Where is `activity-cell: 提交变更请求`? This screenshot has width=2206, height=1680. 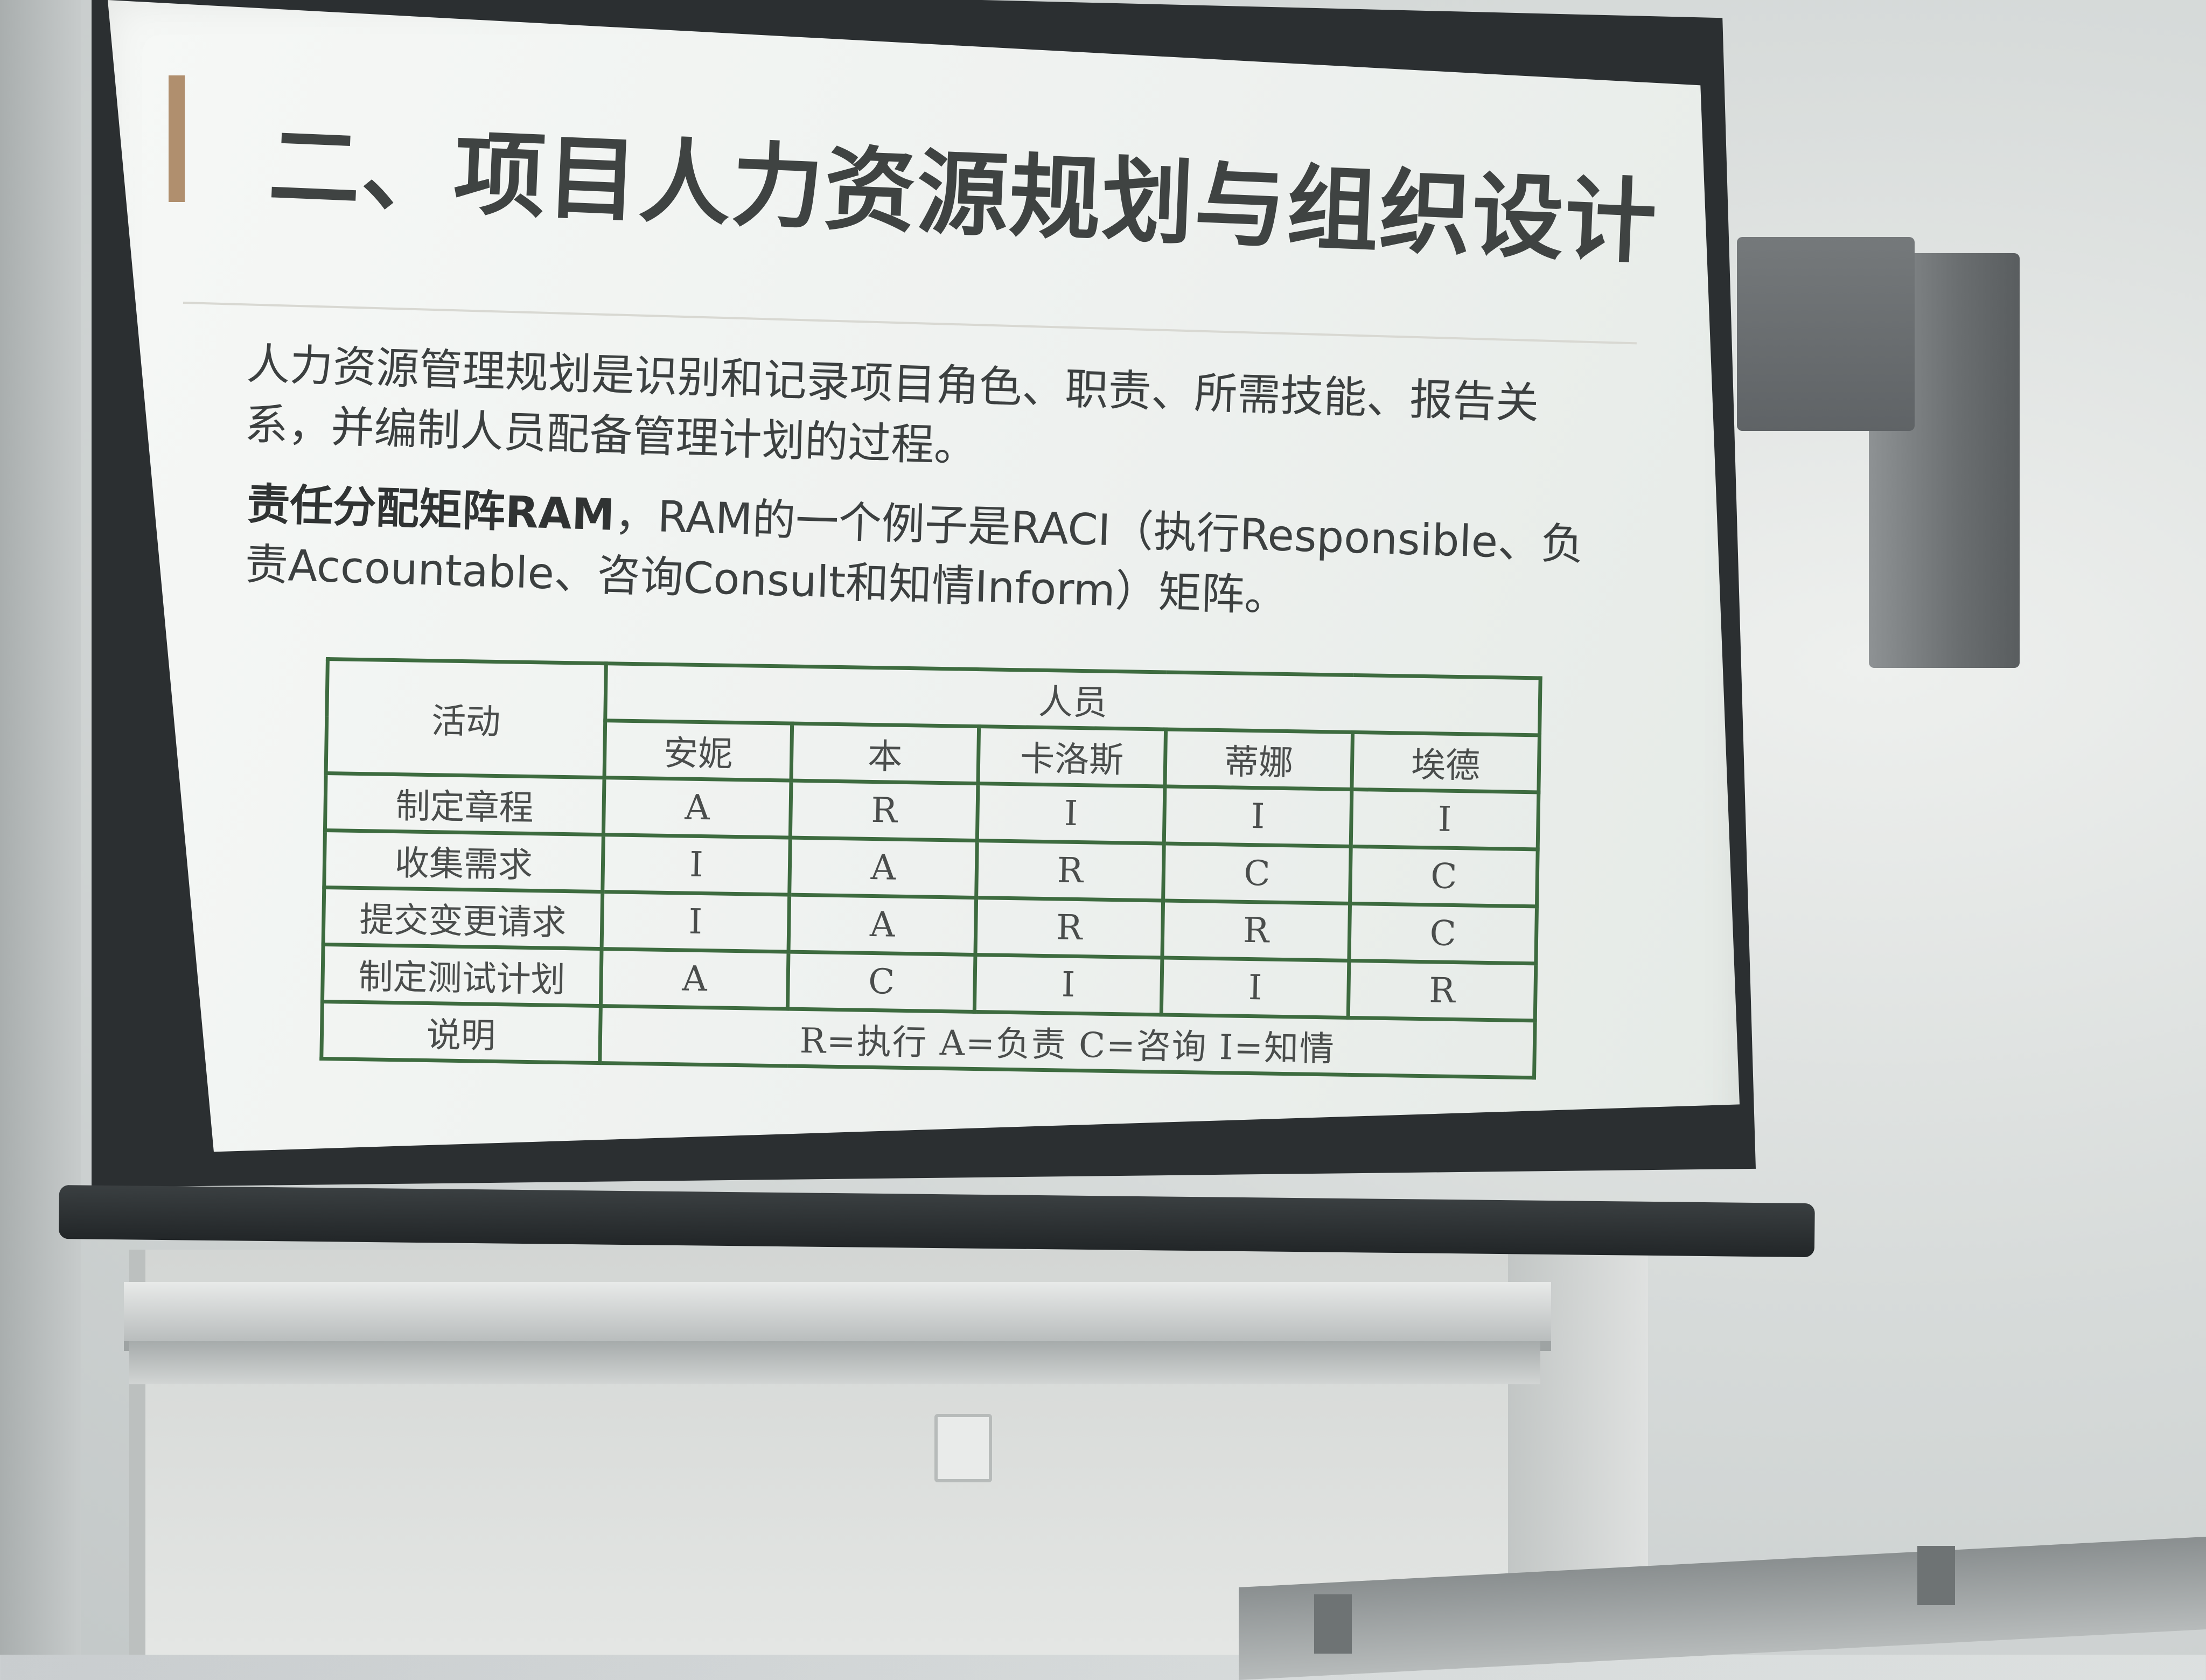
activity-cell: 提交变更请求 is located at coordinates (463, 918).